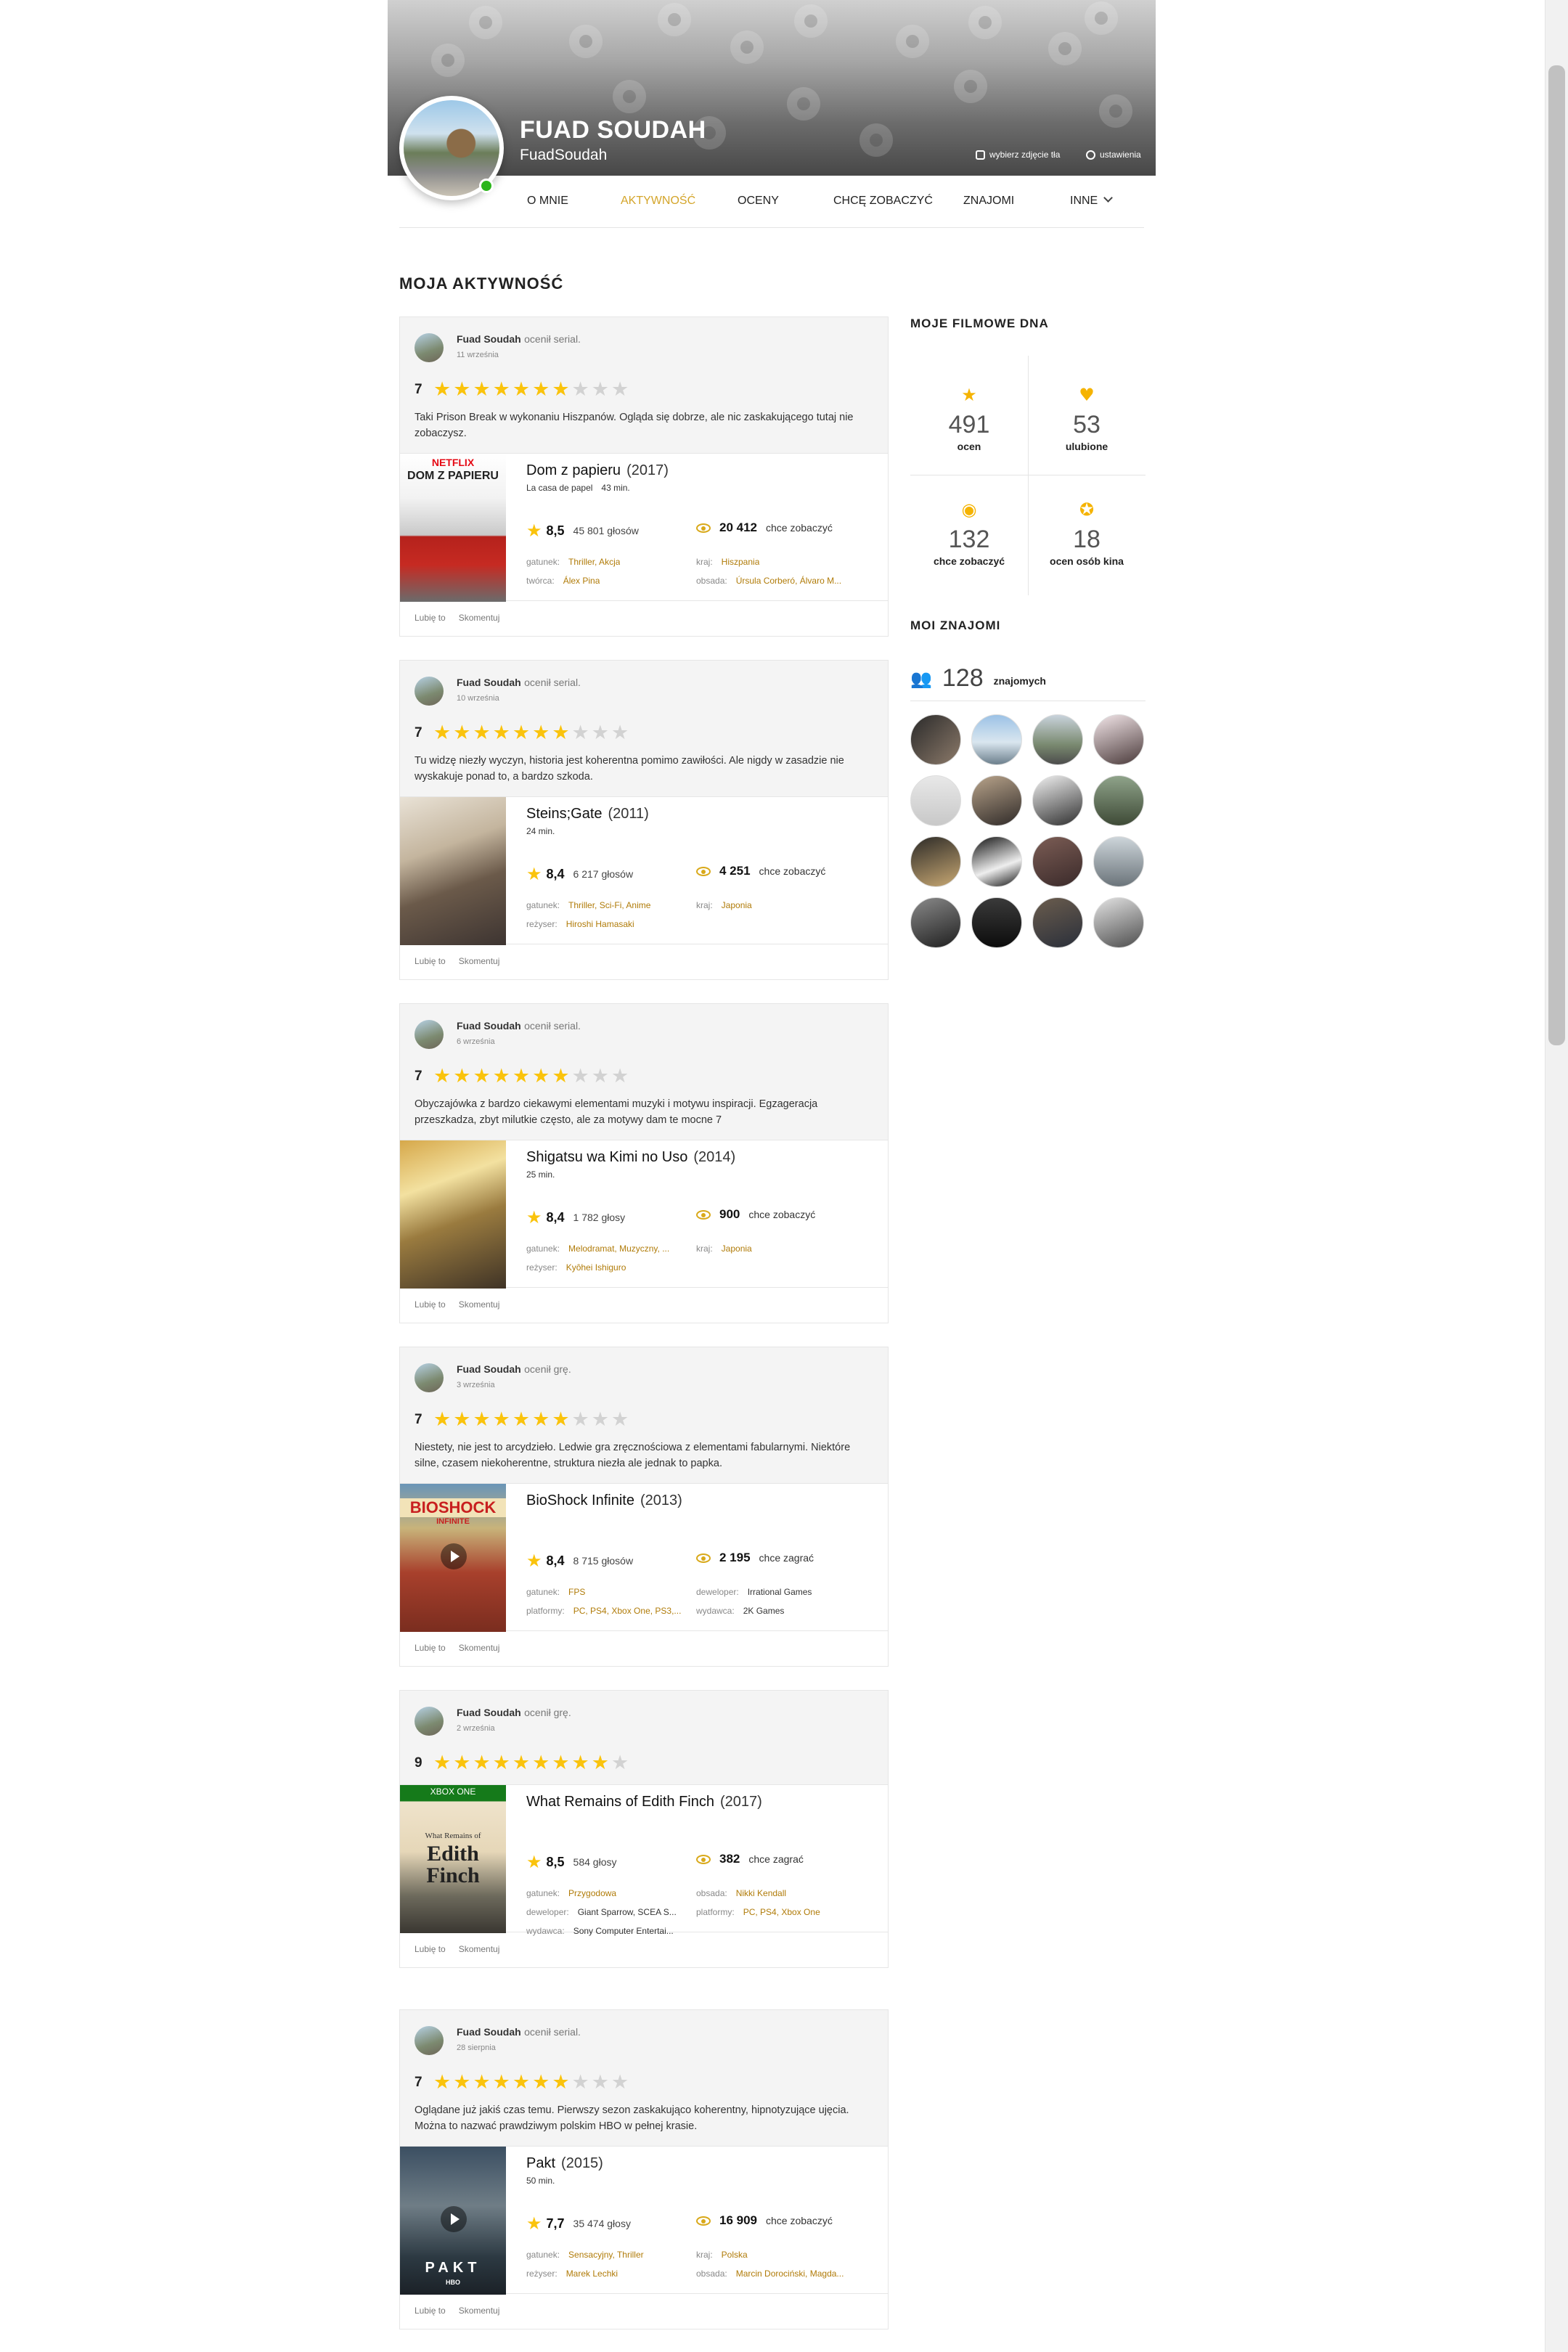 Image resolution: width=1568 pixels, height=2352 pixels. I want to click on film-title: Steins;Gate (2011), so click(588, 814).